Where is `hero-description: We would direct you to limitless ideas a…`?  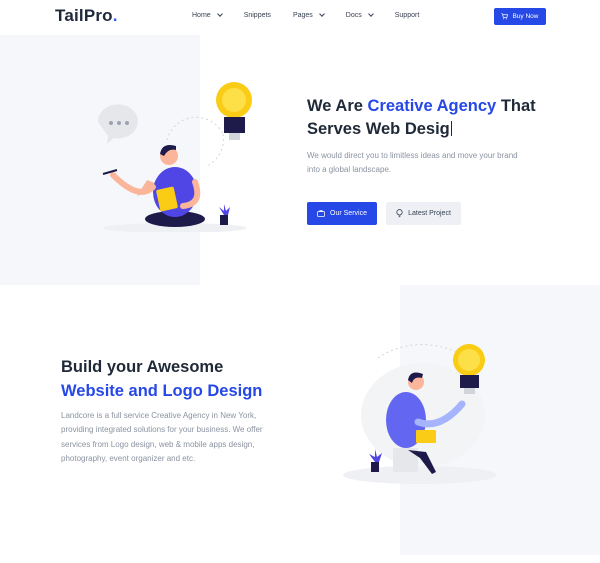 hero-description: We would direct you to limitless ideas a… is located at coordinates (412, 162).